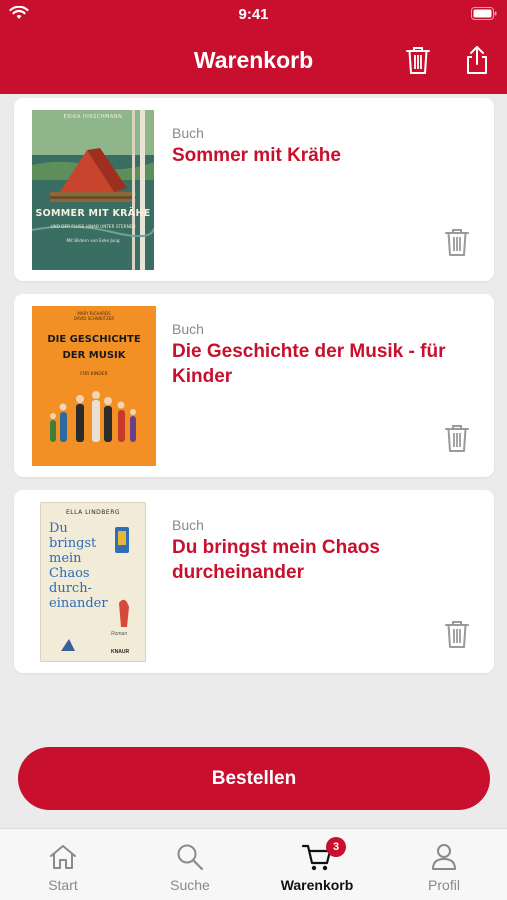 The height and width of the screenshot is (900, 507). I want to click on tab-label: Suche, so click(190, 885).